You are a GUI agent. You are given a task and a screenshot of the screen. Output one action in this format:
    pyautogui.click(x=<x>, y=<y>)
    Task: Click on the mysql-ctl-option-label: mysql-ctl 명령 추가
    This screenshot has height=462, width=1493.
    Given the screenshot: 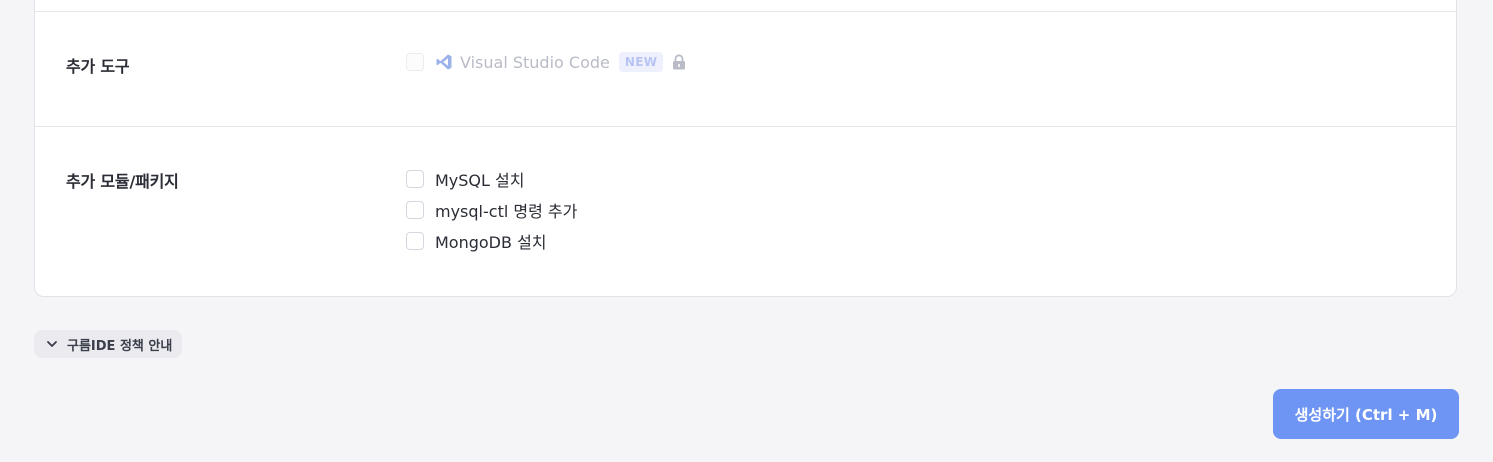 What is the action you would take?
    pyautogui.click(x=506, y=210)
    